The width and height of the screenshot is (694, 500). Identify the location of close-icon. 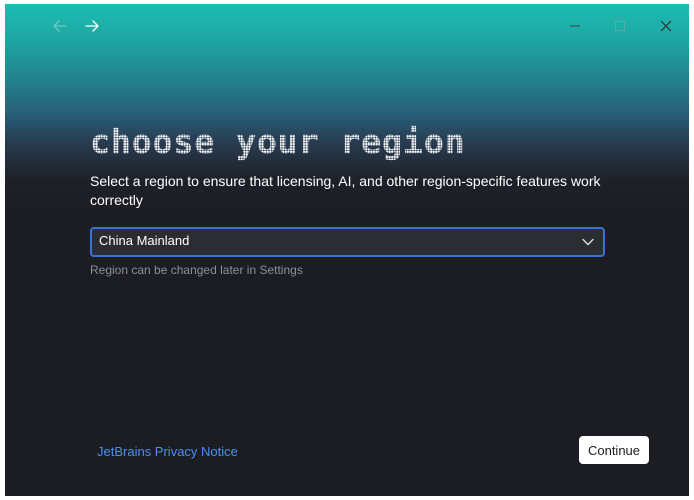
(666, 26).